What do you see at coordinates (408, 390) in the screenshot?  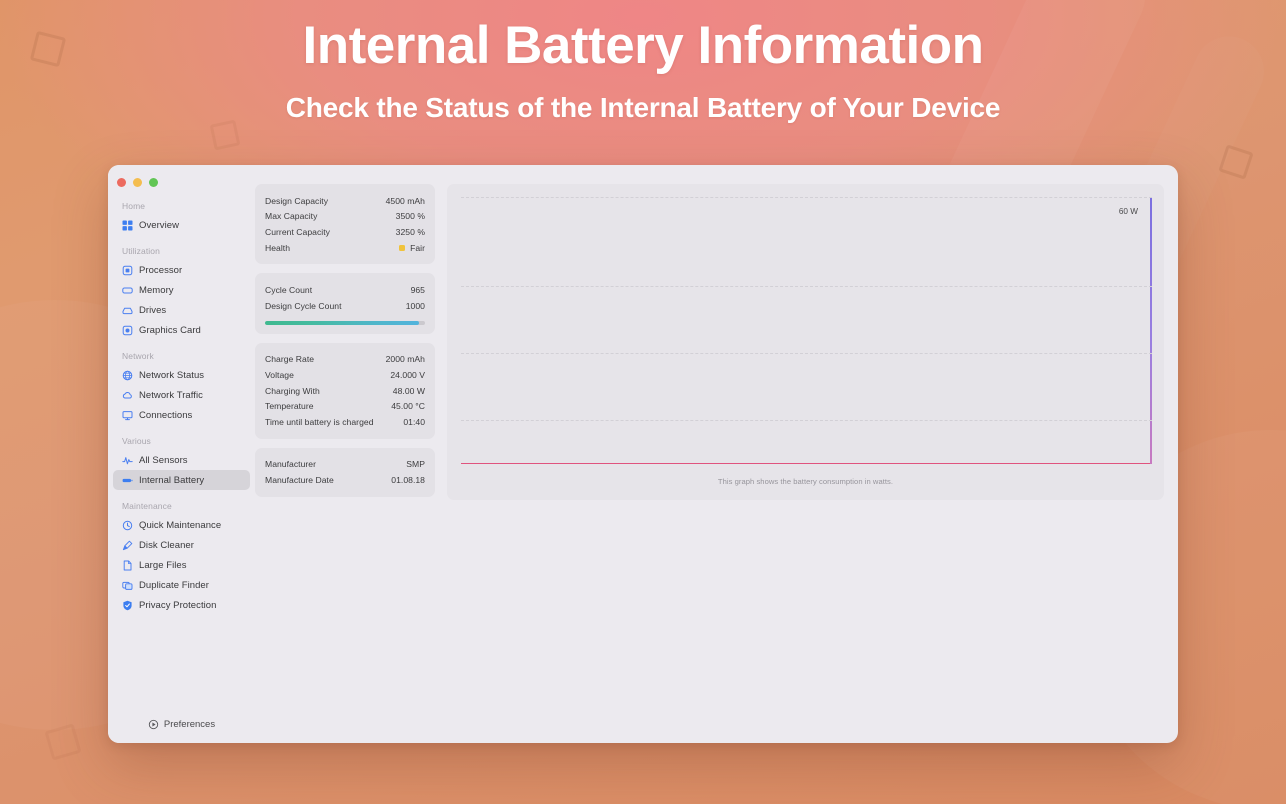 I see `row-value: 48.00 W` at bounding box center [408, 390].